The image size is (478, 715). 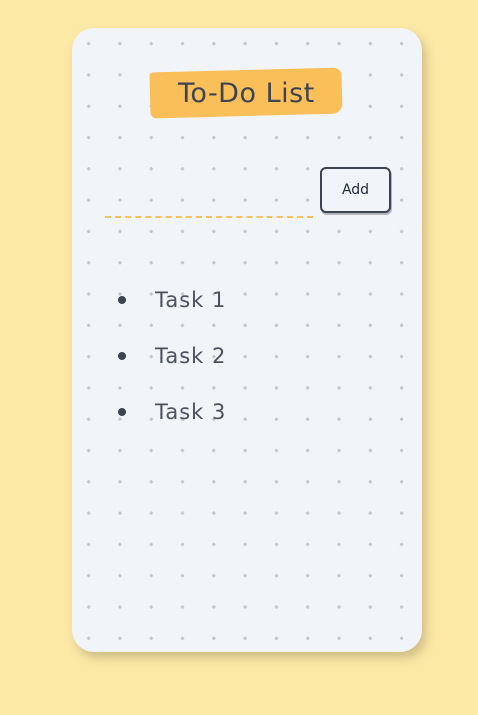 I want to click on task-list: Task 1 Task 2 Task 3, so click(x=169, y=356).